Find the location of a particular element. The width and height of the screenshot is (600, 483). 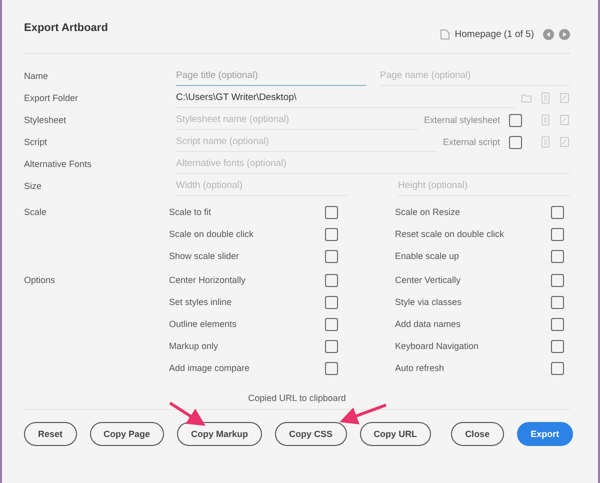

option-label: Keyboard Navigation is located at coordinates (437, 346).